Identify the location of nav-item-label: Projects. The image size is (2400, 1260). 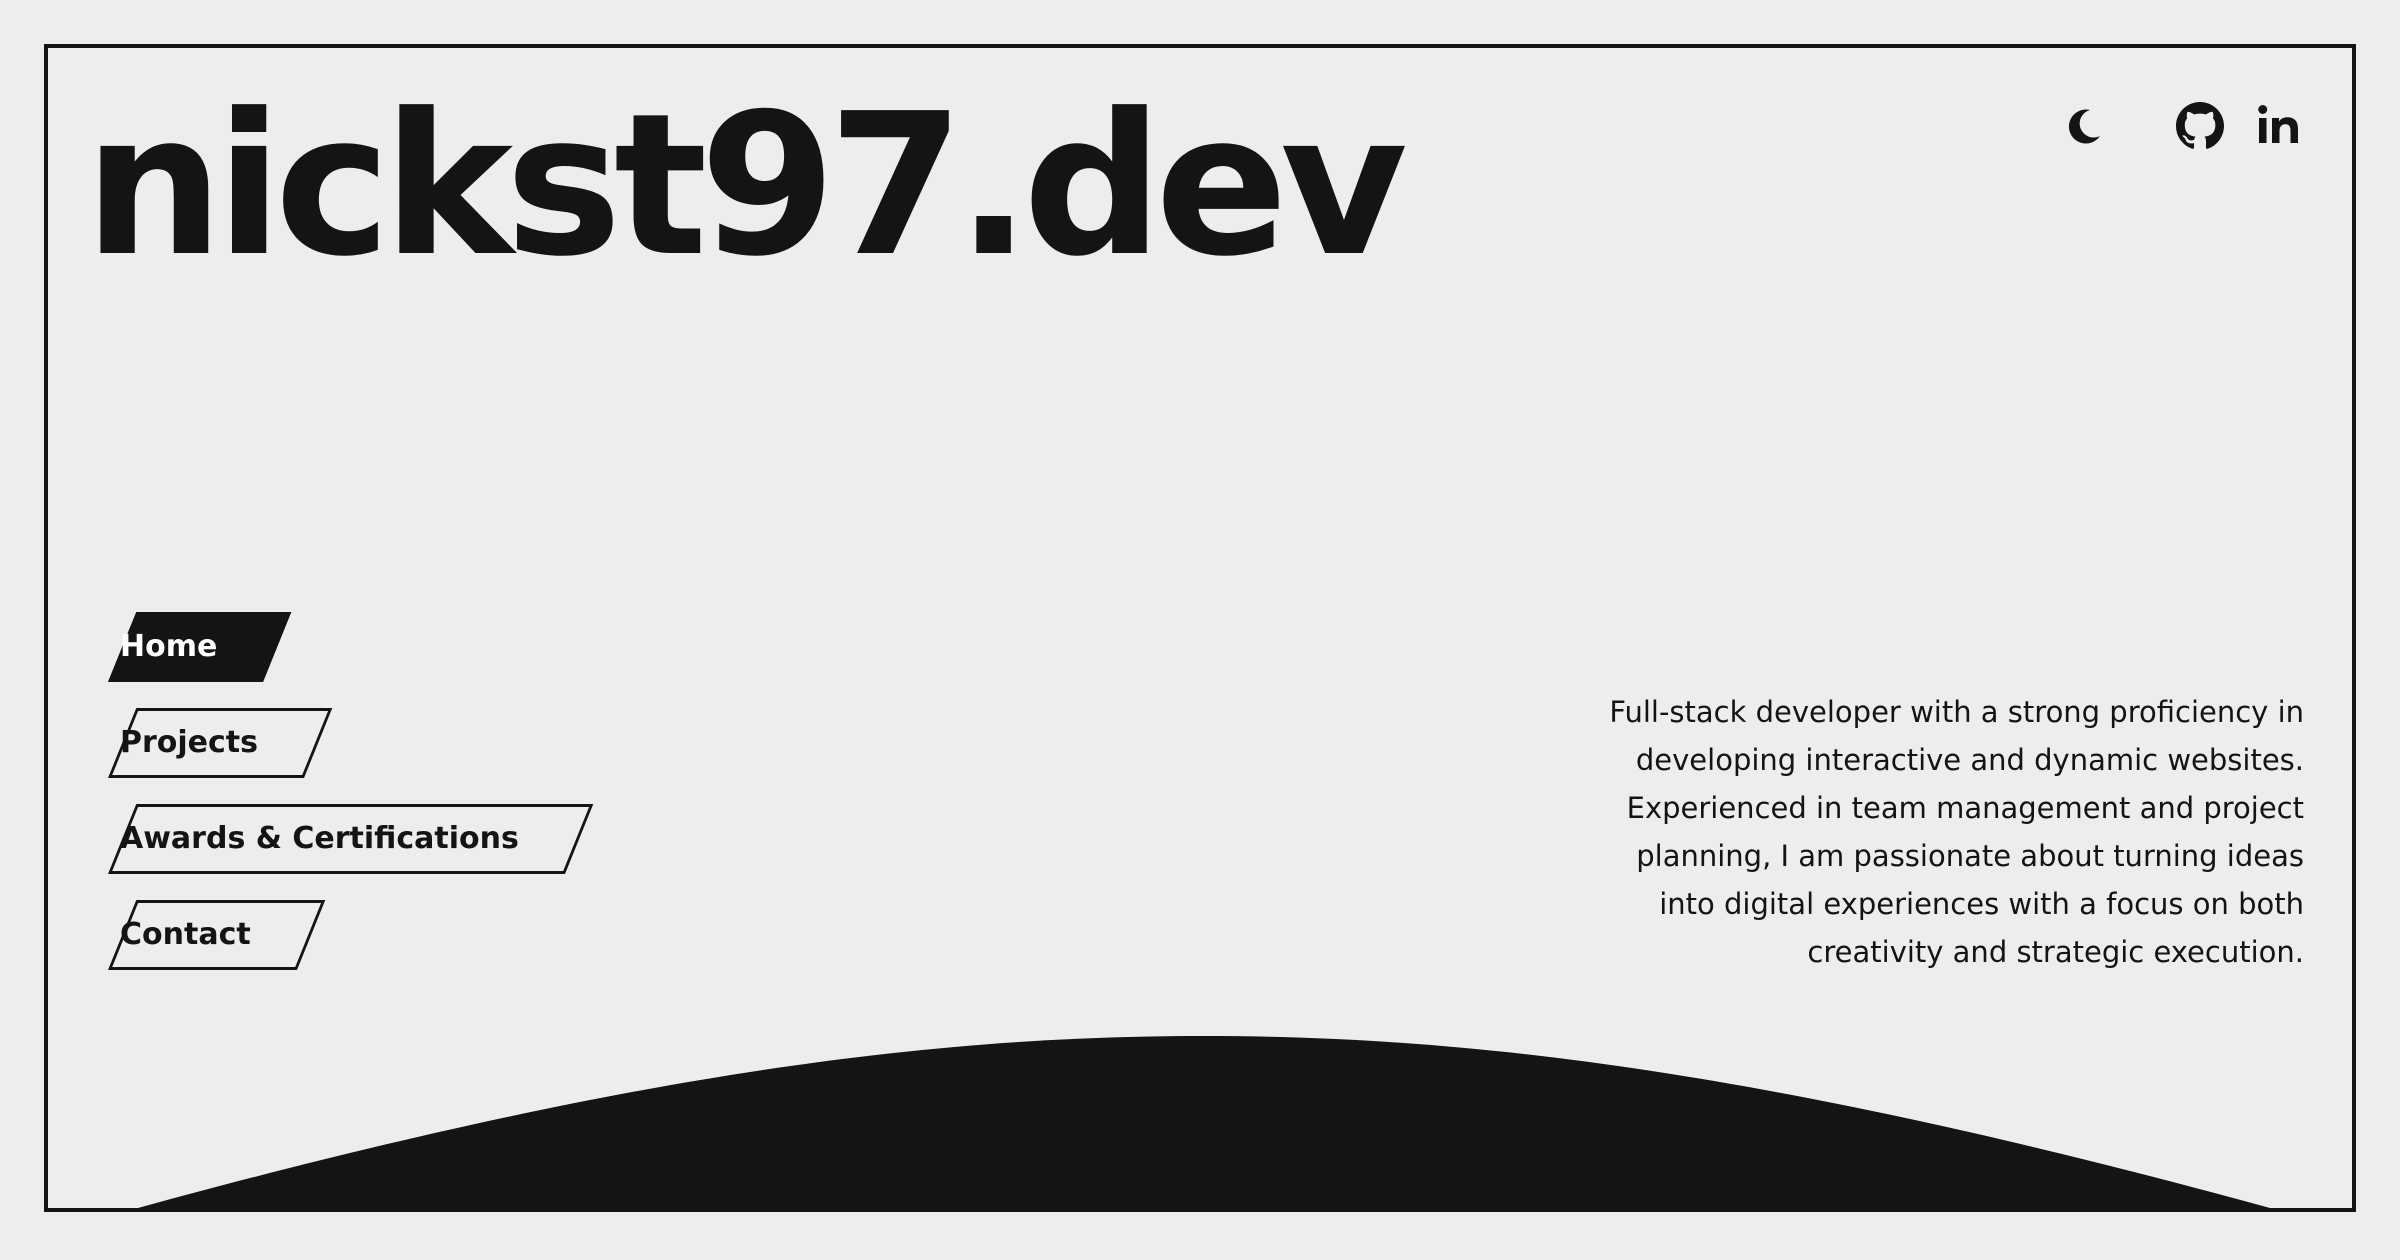
(189, 742).